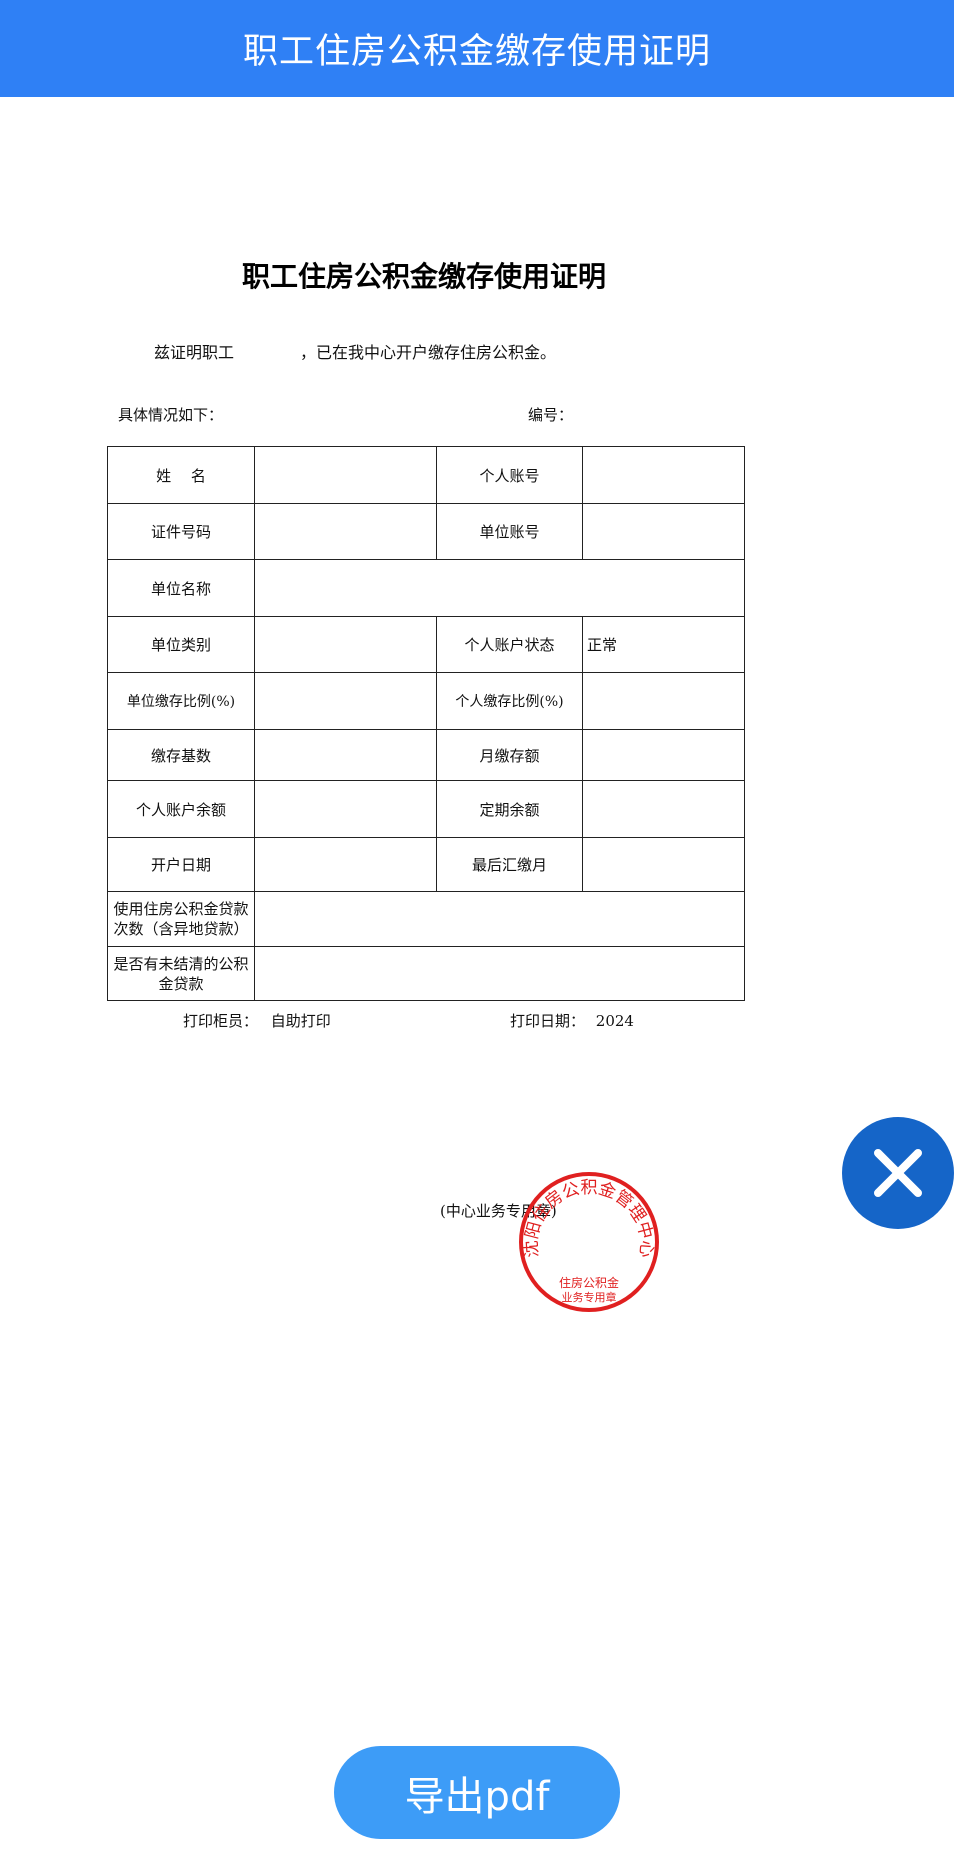 Image resolution: width=954 pixels, height=1858 pixels. Describe the element at coordinates (614, 1021) in the screenshot. I see `print-date-value: 2024` at that location.